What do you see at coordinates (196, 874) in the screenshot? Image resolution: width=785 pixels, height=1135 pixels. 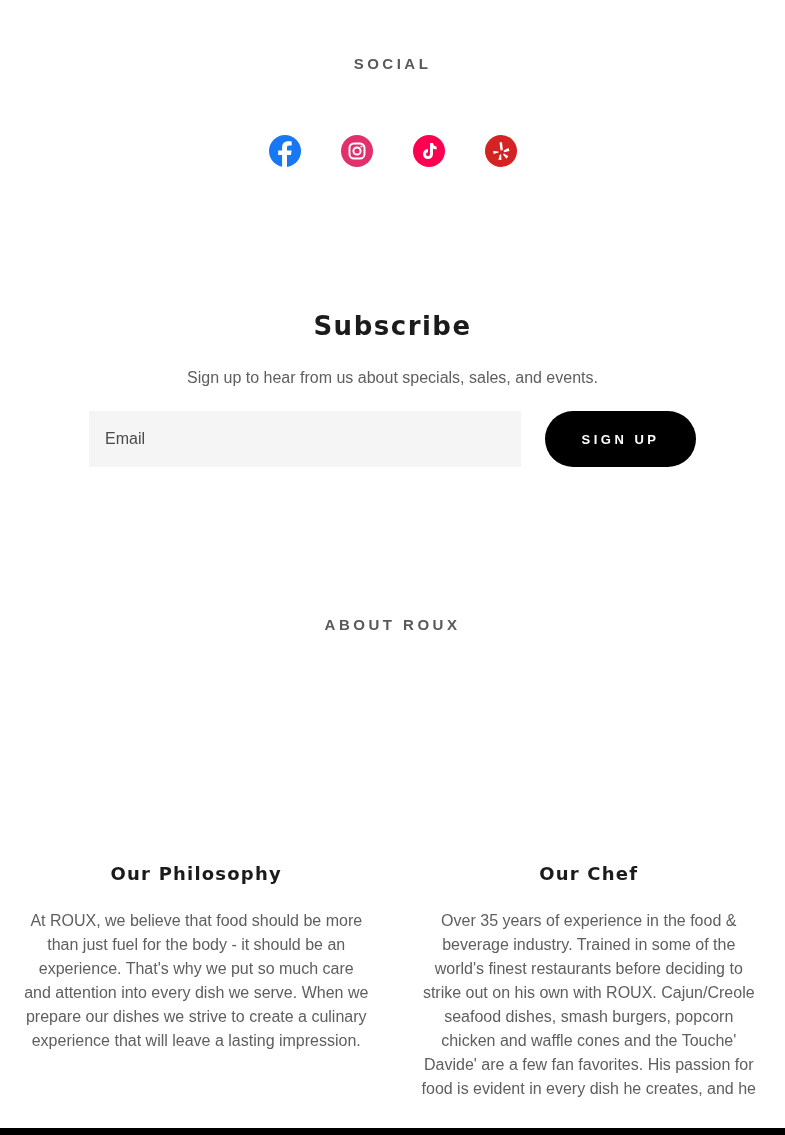 I see `column-title: Our Philosophy` at bounding box center [196, 874].